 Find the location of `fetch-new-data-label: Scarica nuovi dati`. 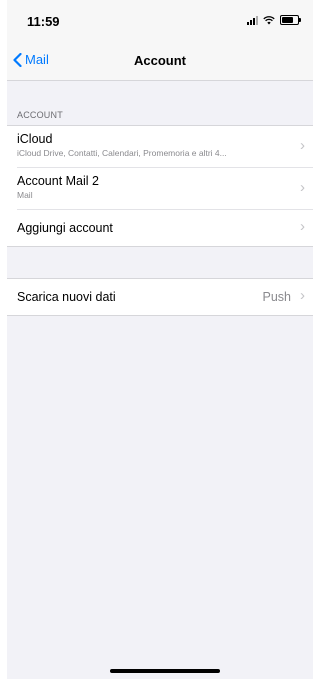

fetch-new-data-label: Scarica nuovi dati is located at coordinates (66, 297).